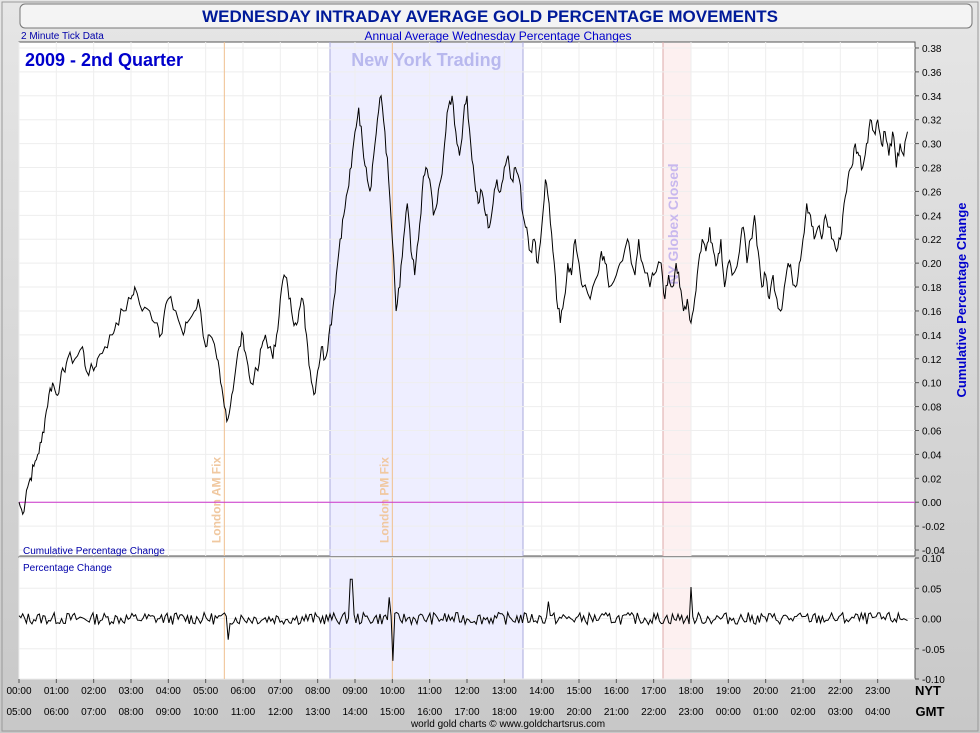 The image size is (980, 733). I want to click on x-tick-label-gmt-9: 14:00, so click(354, 712).